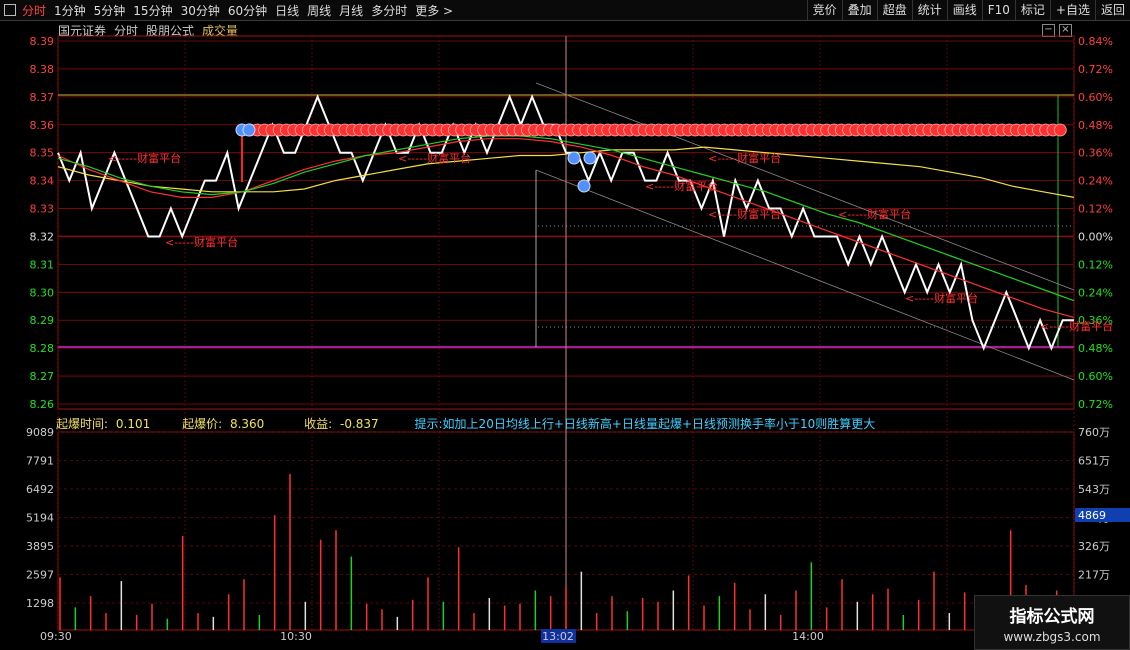  I want to click on time-tick-label: 14:00, so click(808, 636).